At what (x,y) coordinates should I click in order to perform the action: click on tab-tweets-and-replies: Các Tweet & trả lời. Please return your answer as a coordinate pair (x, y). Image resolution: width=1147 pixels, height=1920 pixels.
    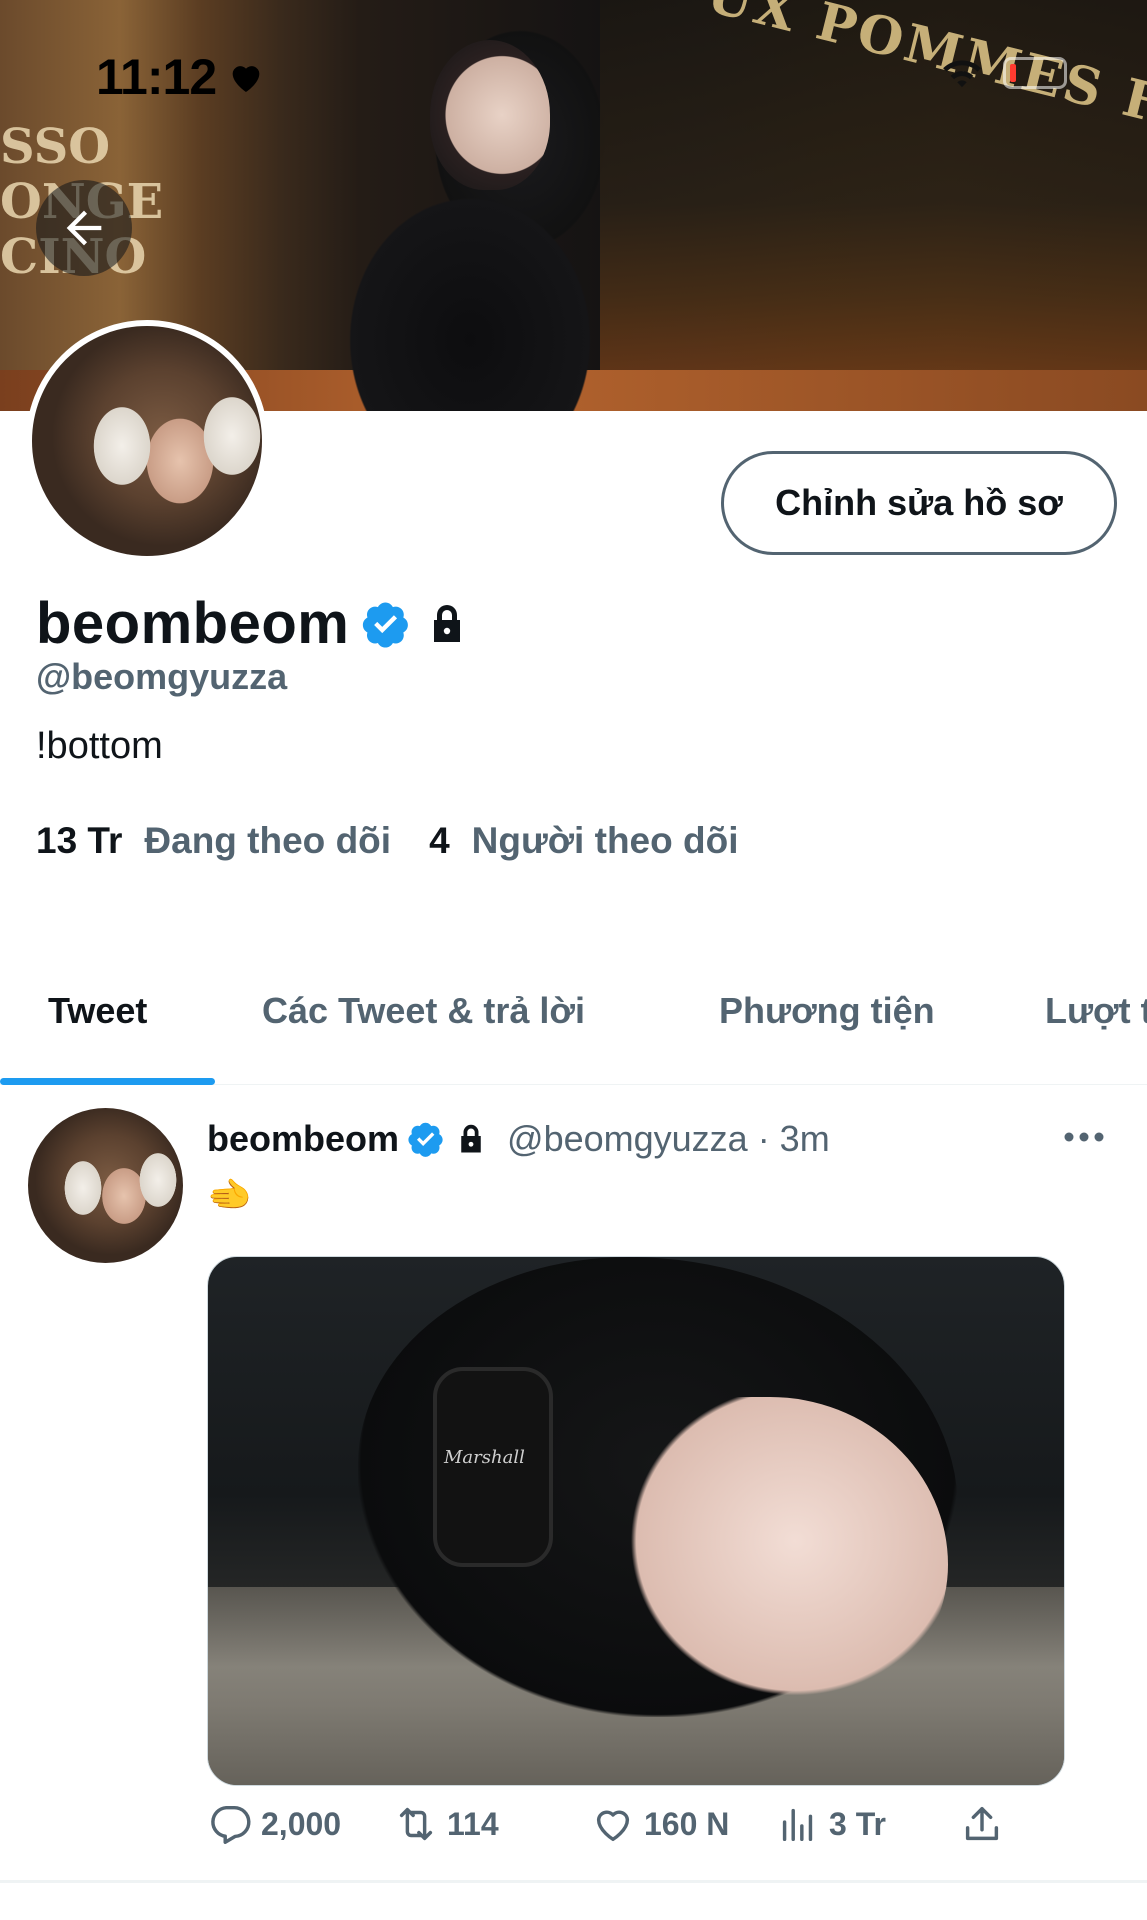
    Looking at the image, I should click on (423, 1011).